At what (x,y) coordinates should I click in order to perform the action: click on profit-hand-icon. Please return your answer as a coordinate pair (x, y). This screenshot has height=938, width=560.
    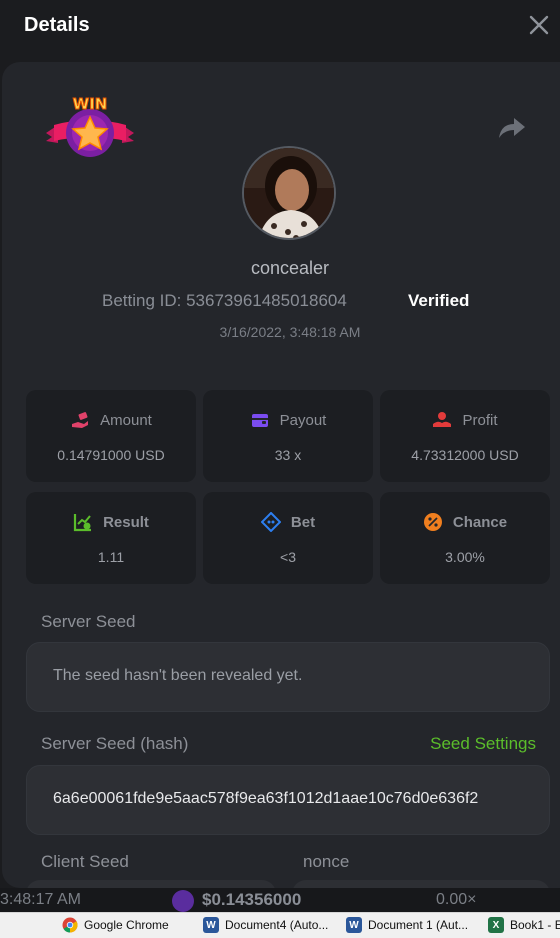
    Looking at the image, I should click on (442, 419).